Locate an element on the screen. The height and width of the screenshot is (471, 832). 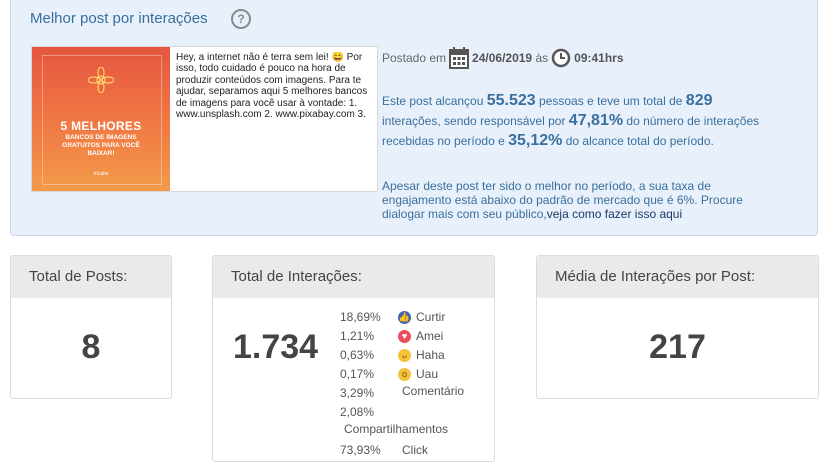
stats-text: interações, sendo responsável por is located at coordinates (474, 121).